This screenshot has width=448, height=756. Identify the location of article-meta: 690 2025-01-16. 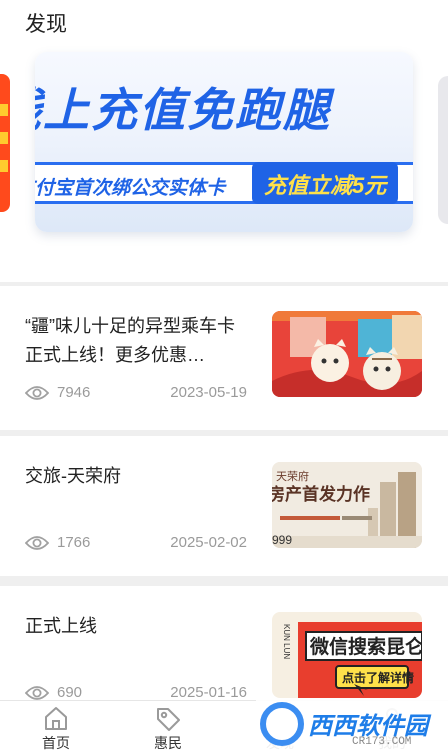
(136, 692).